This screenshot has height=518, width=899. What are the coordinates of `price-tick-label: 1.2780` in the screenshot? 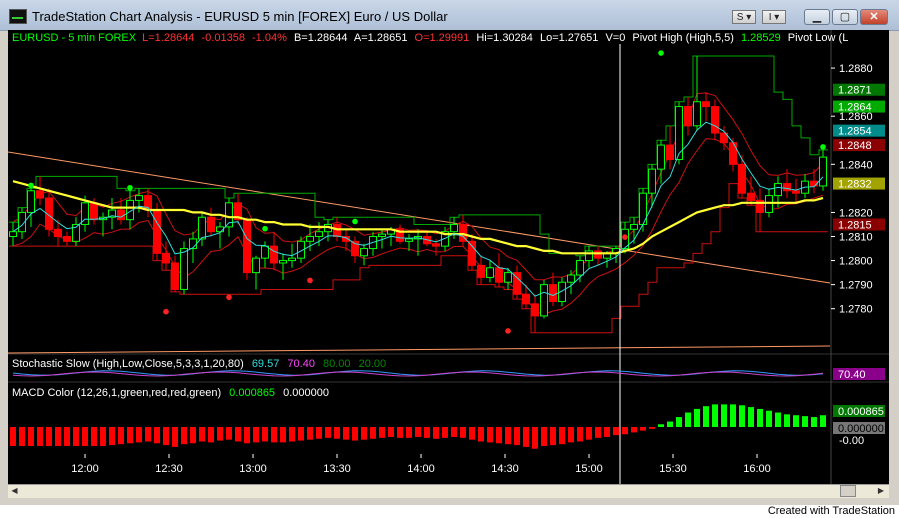 It's located at (856, 310).